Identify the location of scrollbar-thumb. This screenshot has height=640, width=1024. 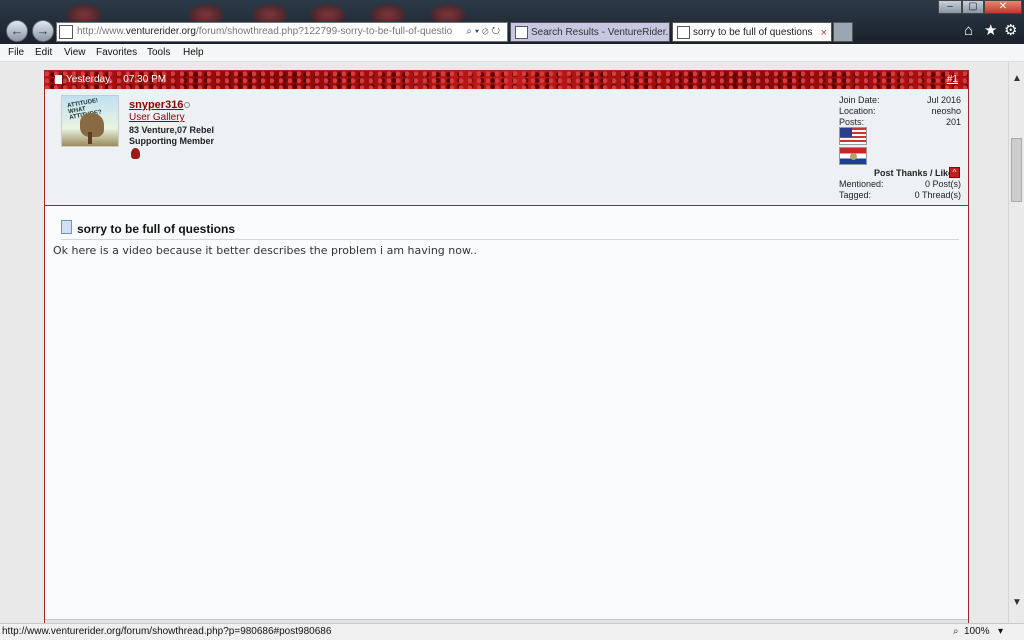
(1016, 170).